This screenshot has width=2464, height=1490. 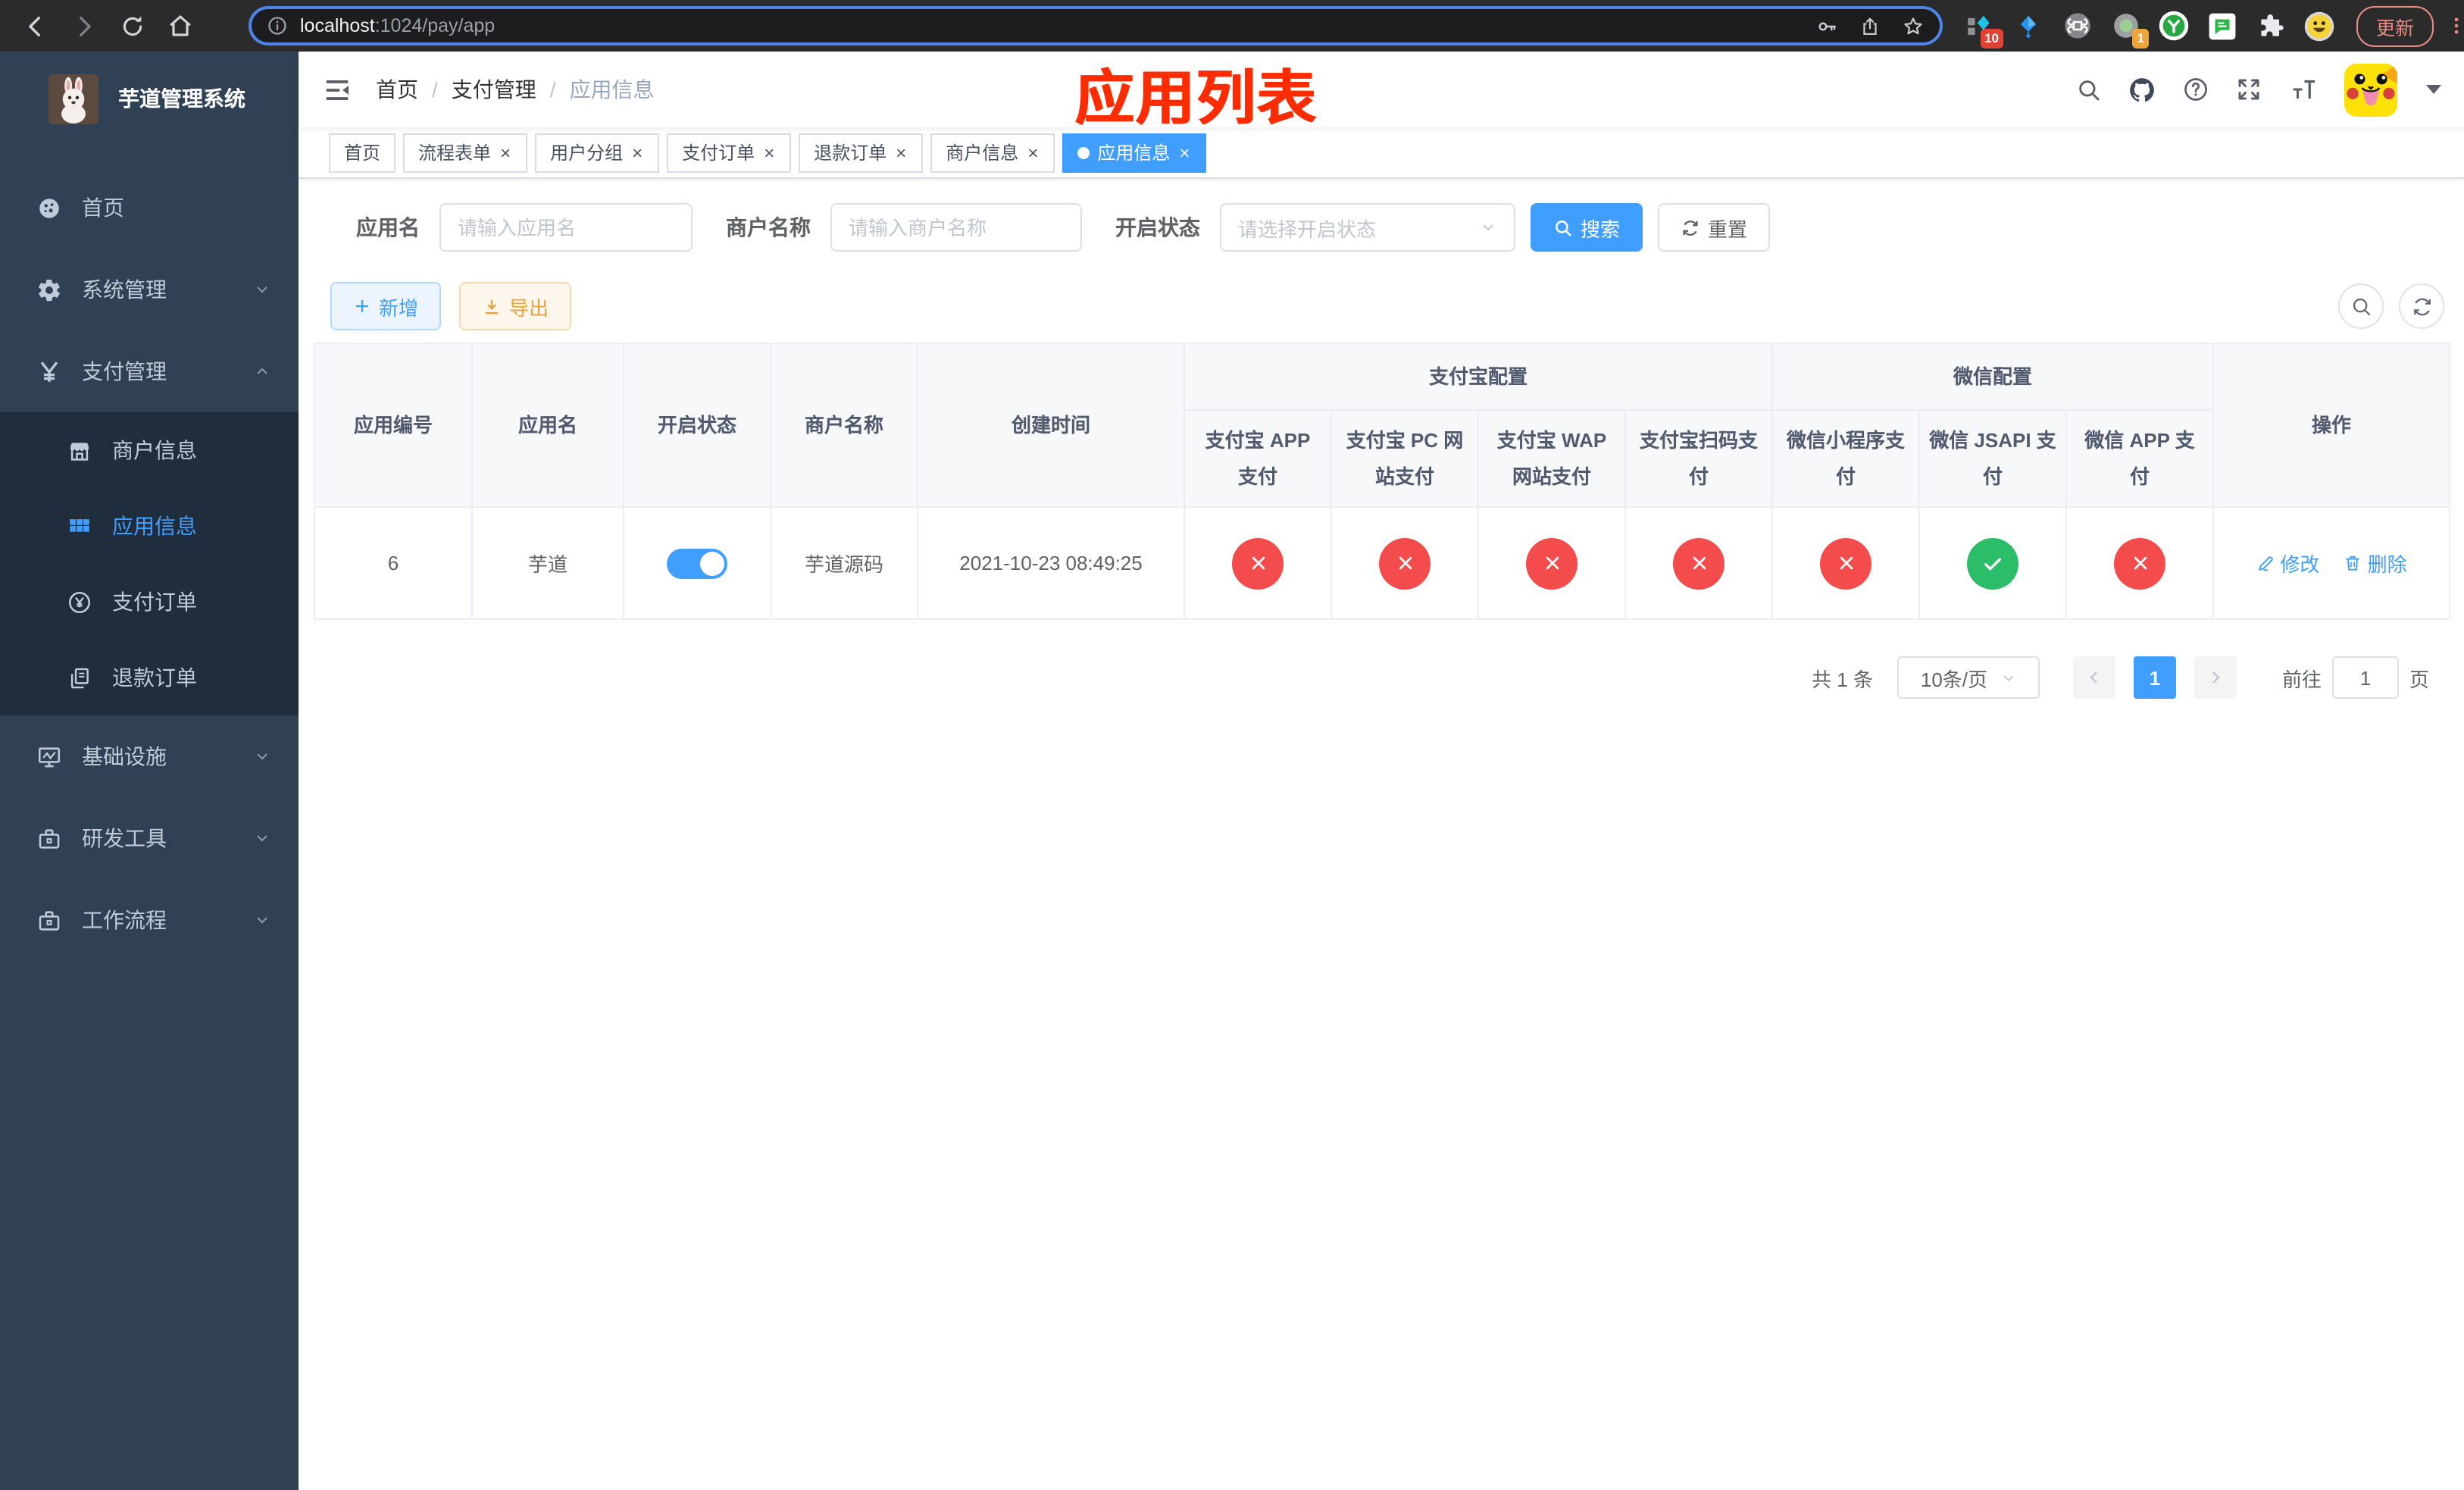 What do you see at coordinates (35, 26) in the screenshot?
I see `browser-back-icon` at bounding box center [35, 26].